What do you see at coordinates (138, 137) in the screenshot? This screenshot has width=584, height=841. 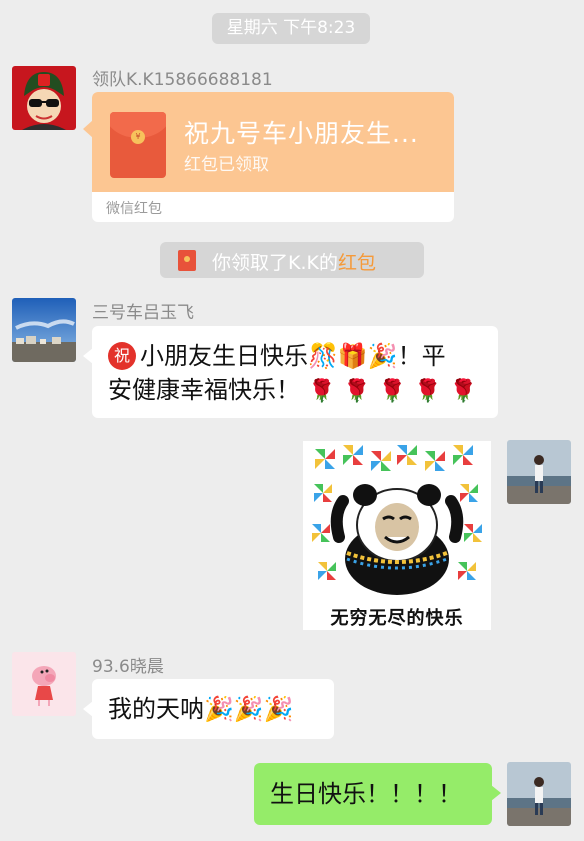 I see `coin-icon: ¥` at bounding box center [138, 137].